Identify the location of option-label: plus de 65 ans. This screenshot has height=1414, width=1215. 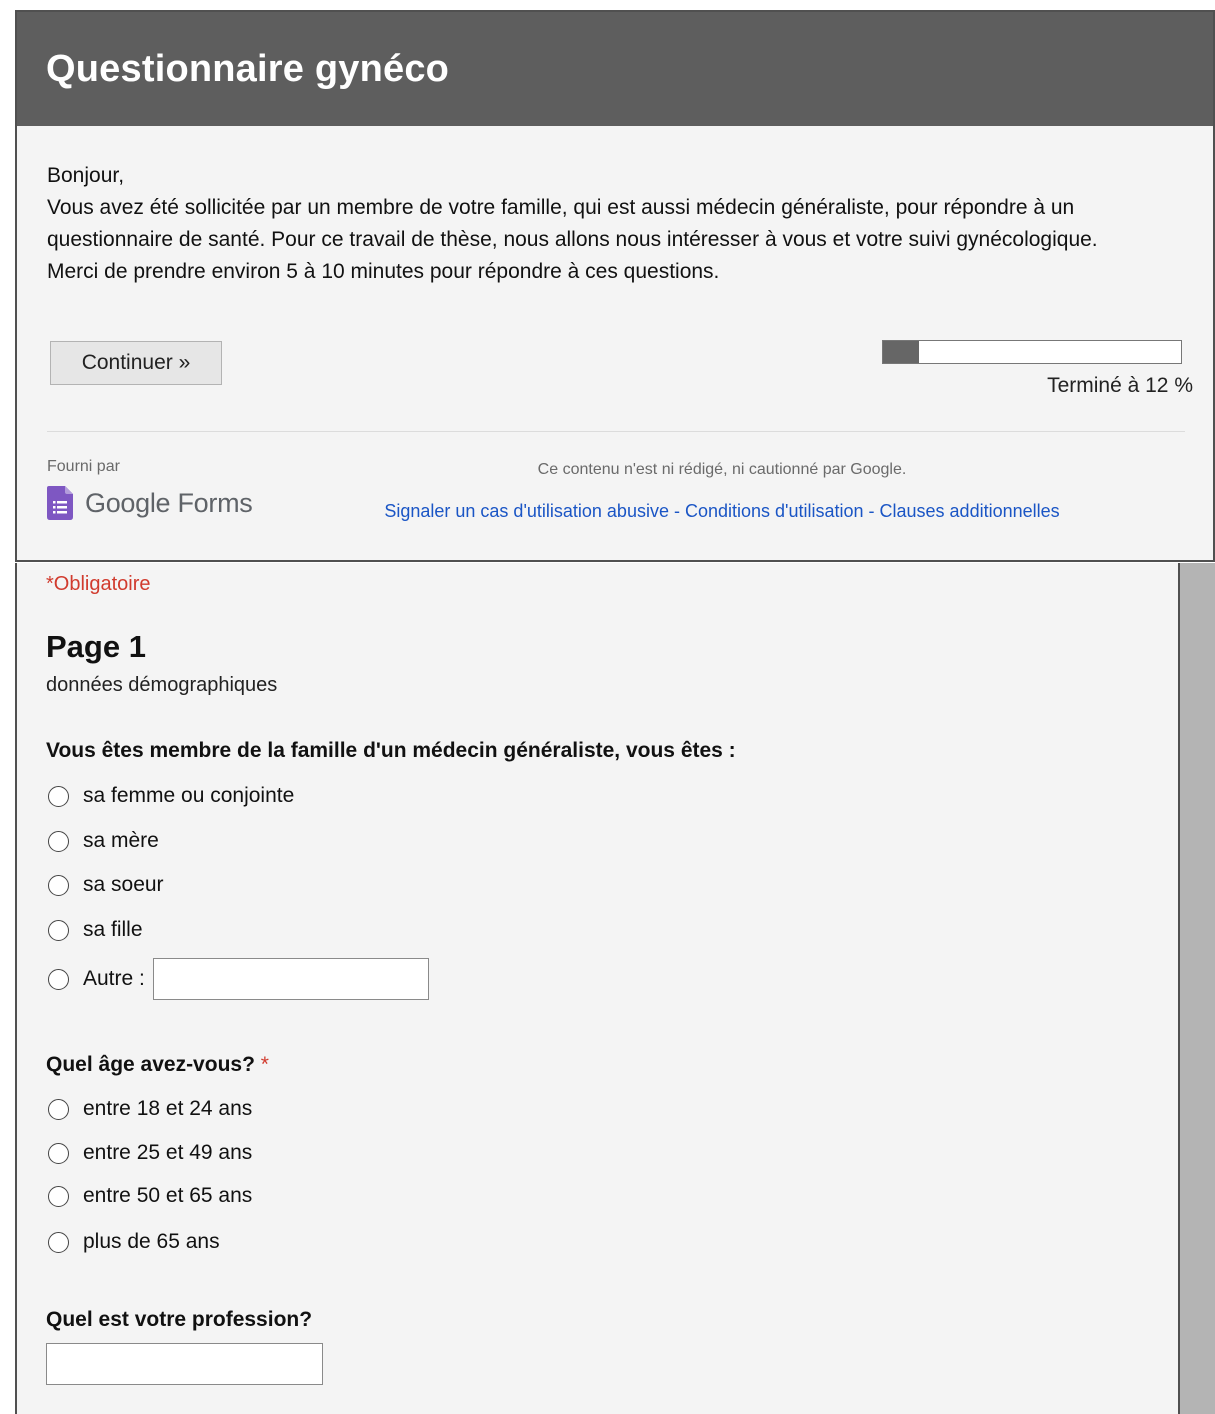
(151, 1241).